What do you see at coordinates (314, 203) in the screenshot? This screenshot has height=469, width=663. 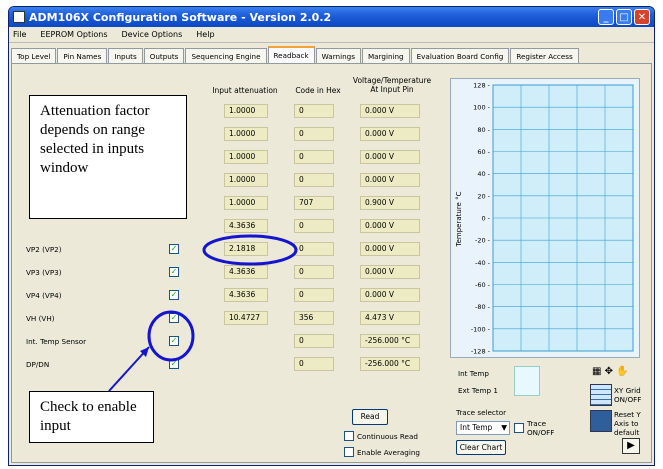 I see `hex-code-value: 707` at bounding box center [314, 203].